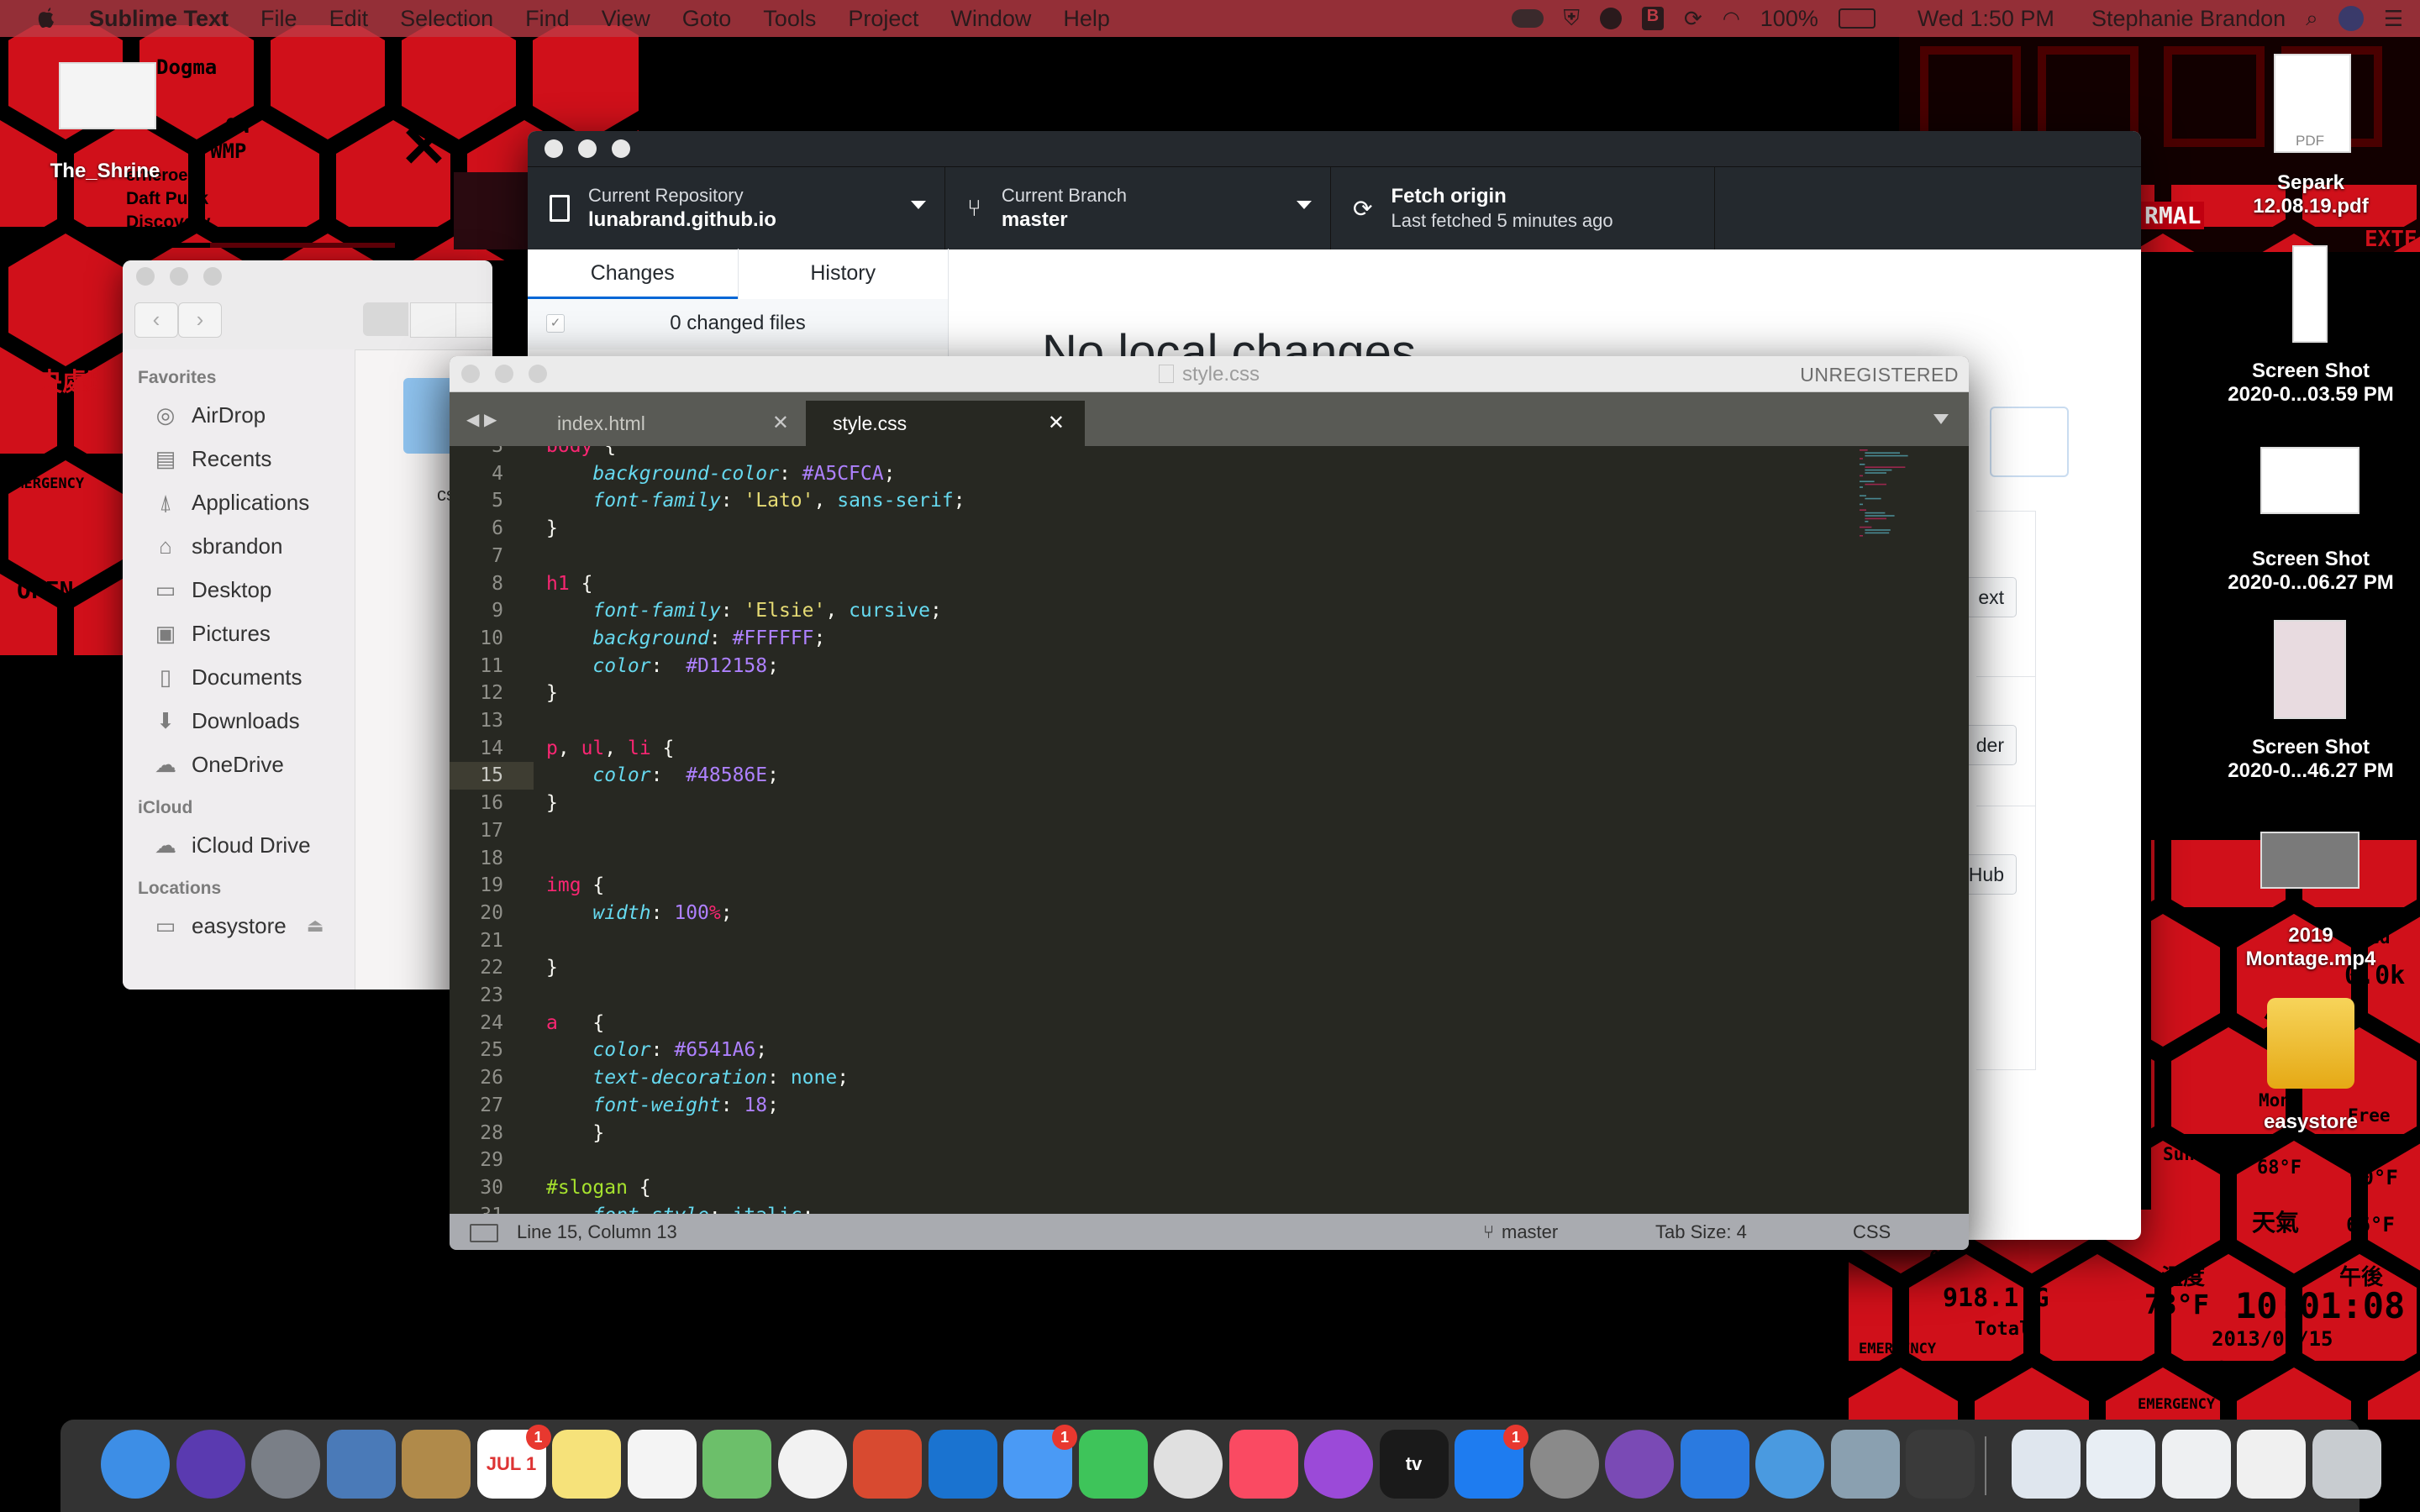 This screenshot has width=2420, height=1512. Describe the element at coordinates (2310, 294) in the screenshot. I see `desktop-icon-screenshot-1-thumb` at that location.